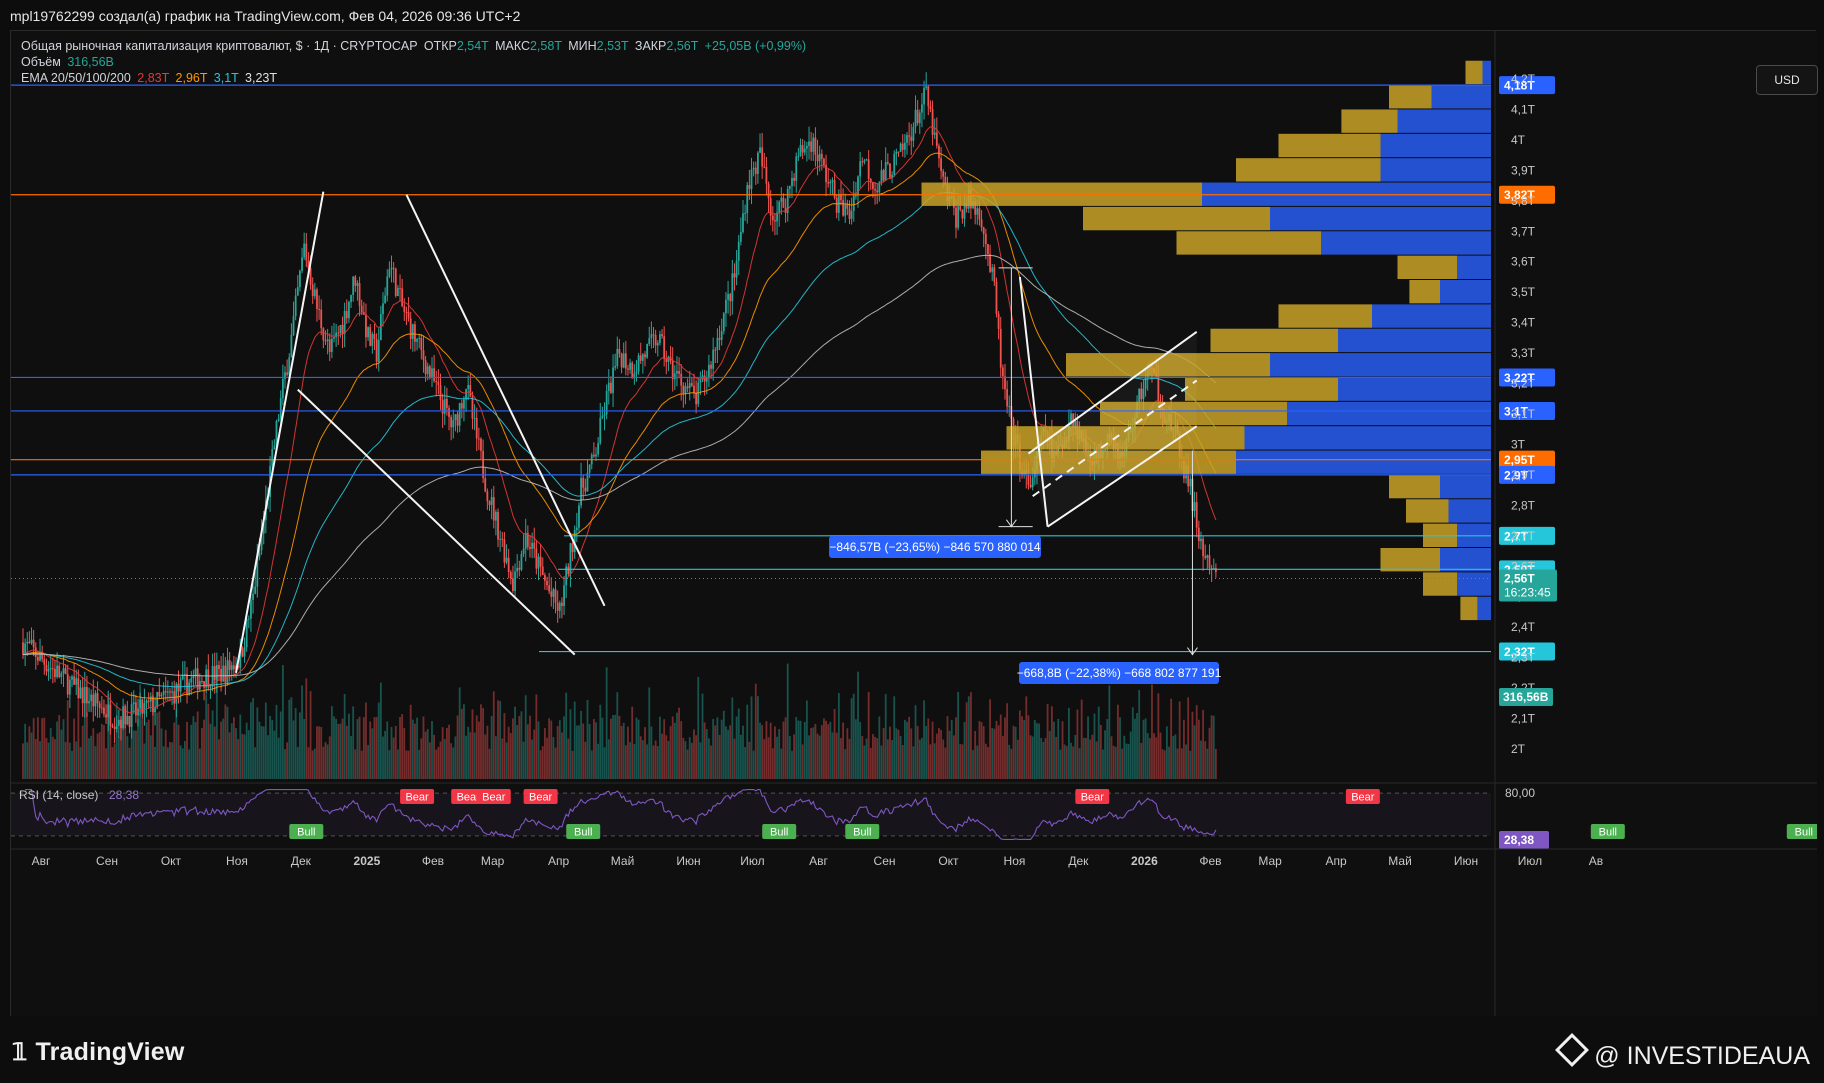 This screenshot has height=1083, width=1824. Describe the element at coordinates (1523, 536) in the screenshot. I see `price-axis-label: 2,7T` at that location.